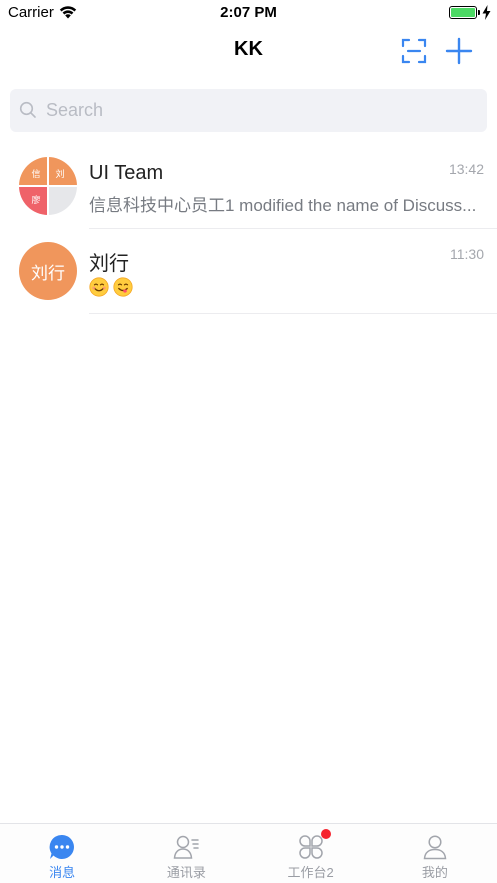 Image resolution: width=497 pixels, height=883 pixels. I want to click on conversation-name: UI Team, so click(126, 173).